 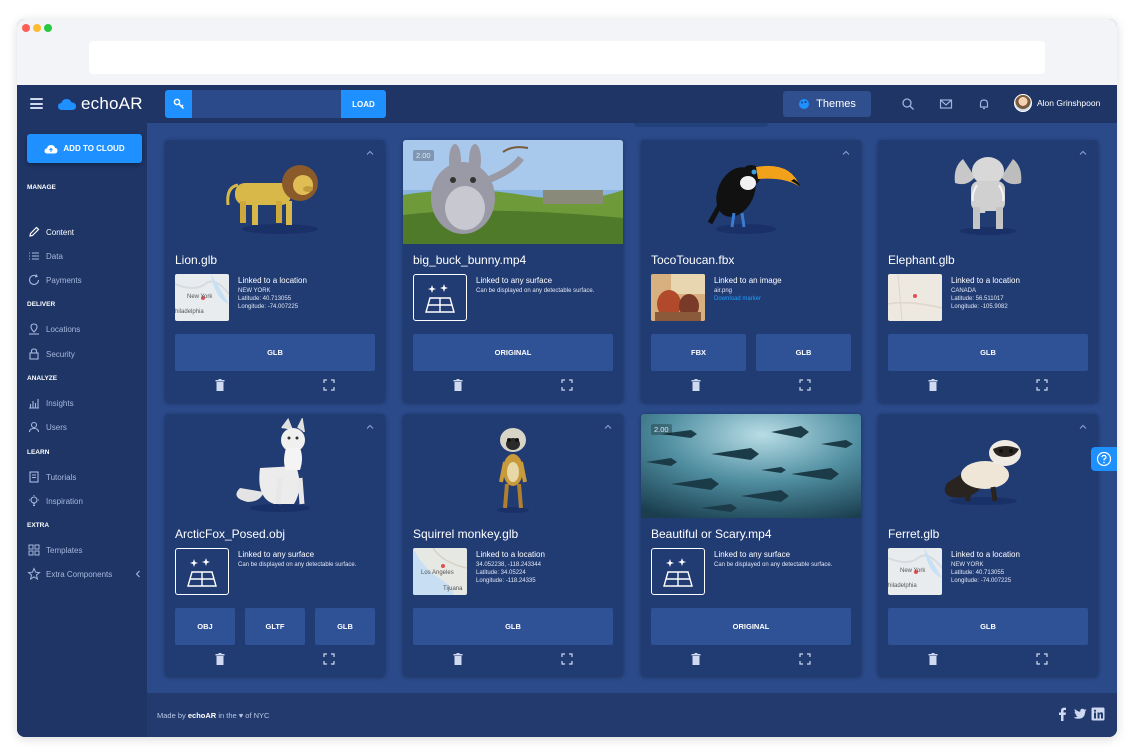 I want to click on search-icon, so click(x=908, y=104).